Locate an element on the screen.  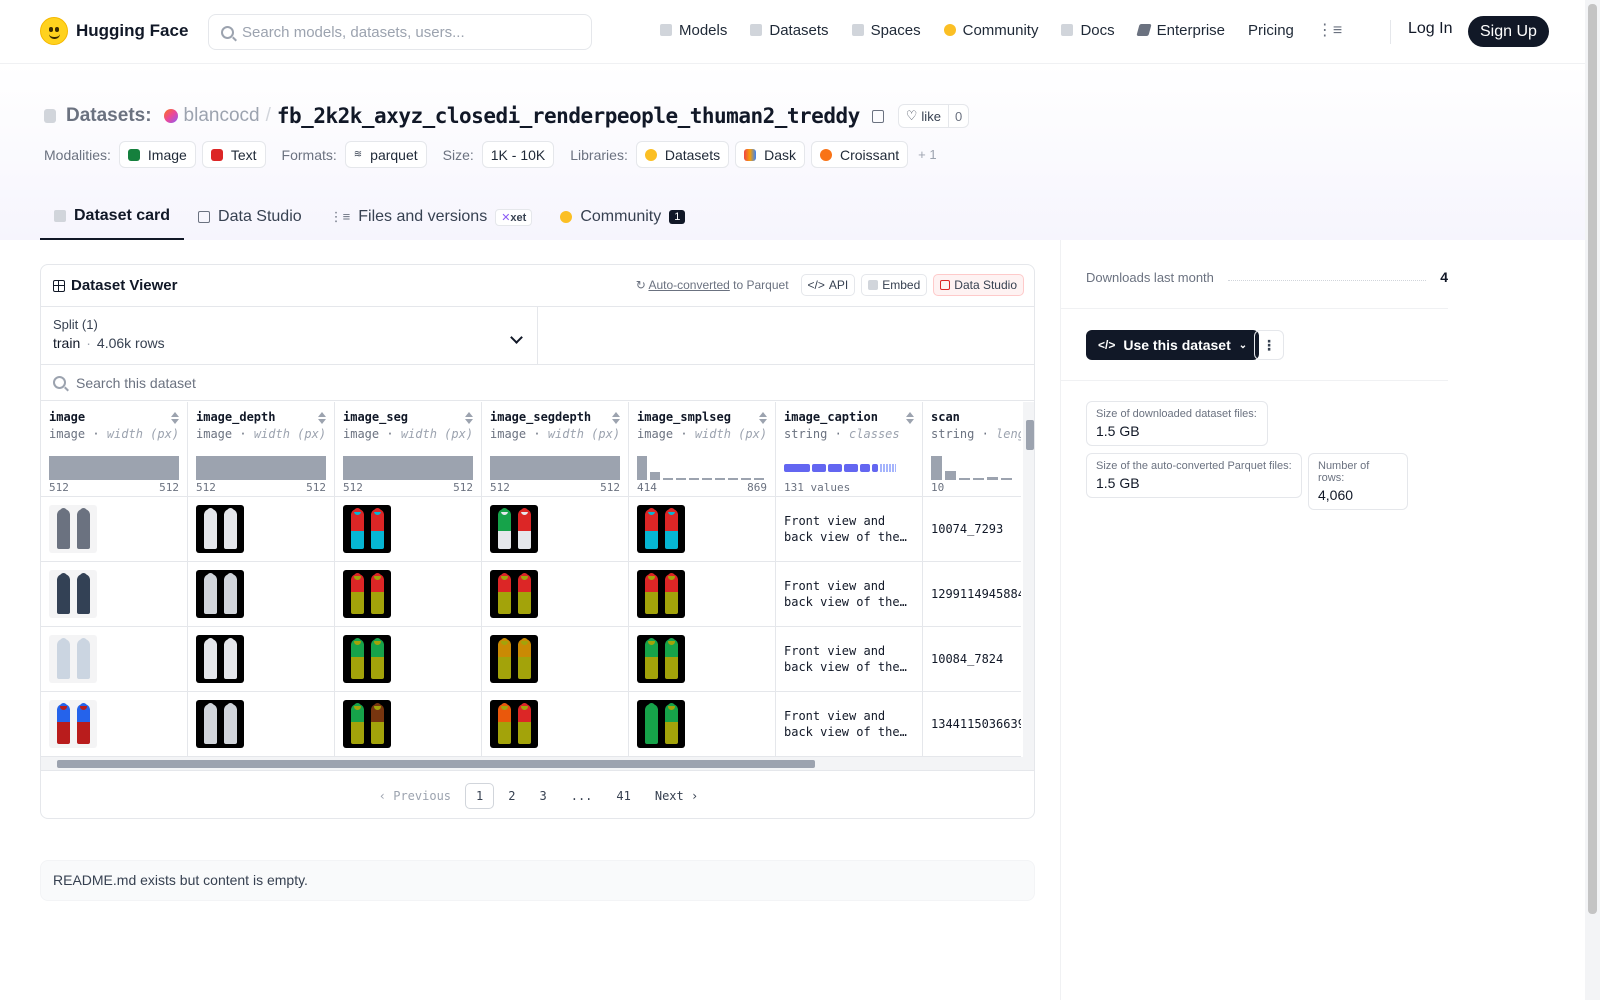
like-button: ♡ like is located at coordinates (923, 116).